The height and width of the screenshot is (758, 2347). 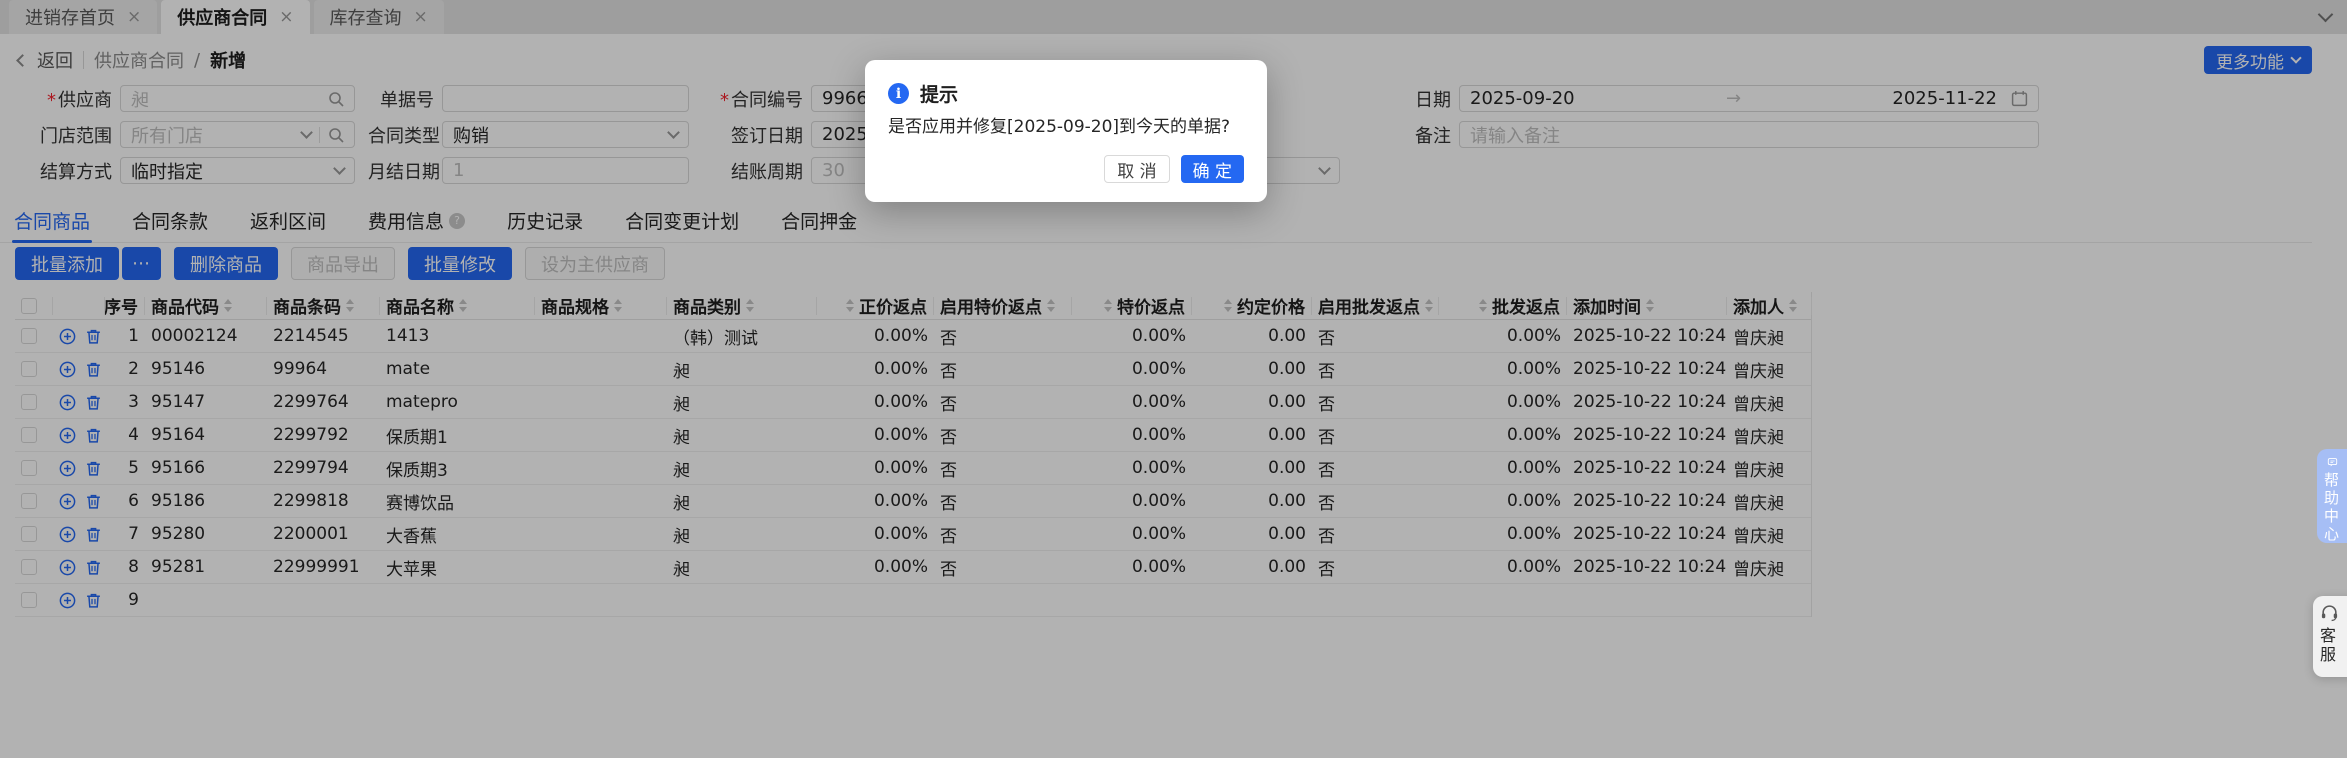 I want to click on confirm-button: 确 定, so click(x=1212, y=169).